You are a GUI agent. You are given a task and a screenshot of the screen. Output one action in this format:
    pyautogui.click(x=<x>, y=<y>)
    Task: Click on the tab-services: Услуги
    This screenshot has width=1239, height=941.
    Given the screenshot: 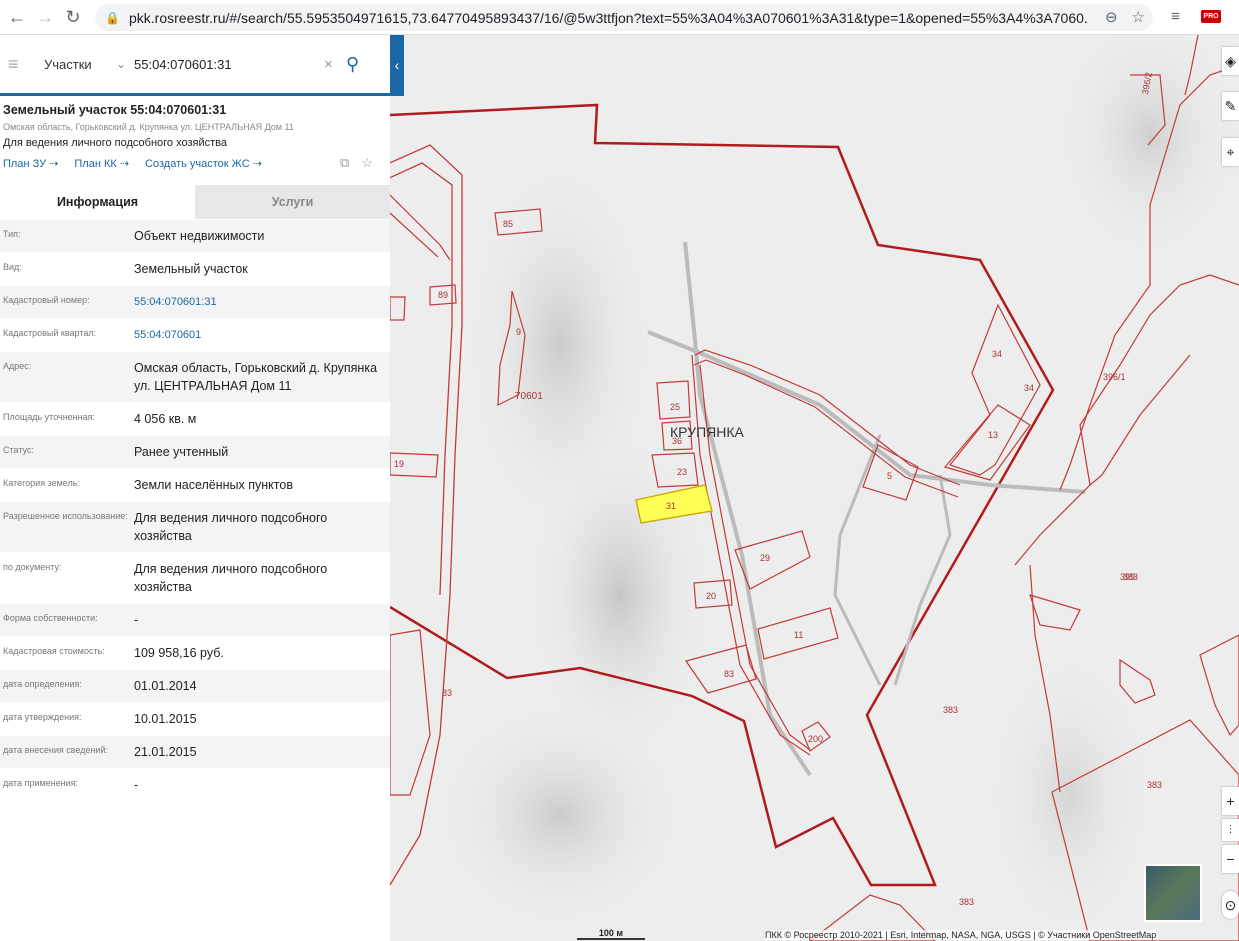 What is the action you would take?
    pyautogui.click(x=292, y=202)
    